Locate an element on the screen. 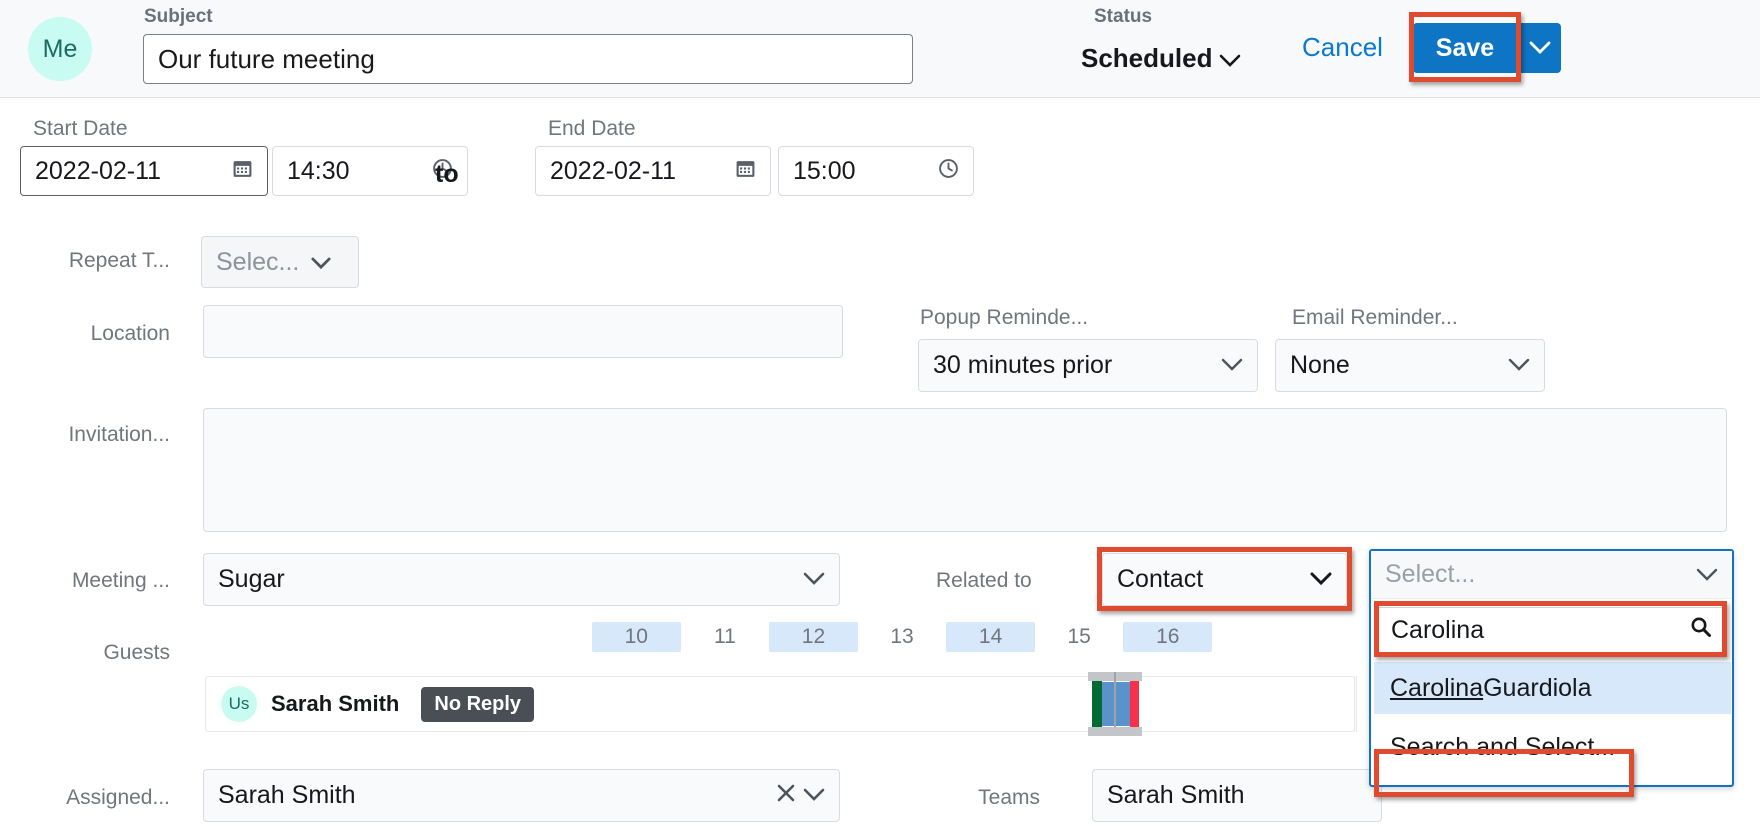 This screenshot has height=826, width=1760. start-date-input: 2022-02-11 is located at coordinates (144, 171).